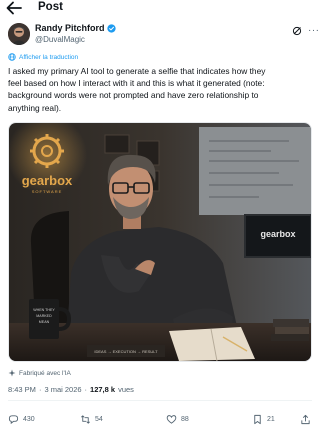 The image size is (320, 432). Describe the element at coordinates (19, 34) in the screenshot. I see `avatar` at that location.